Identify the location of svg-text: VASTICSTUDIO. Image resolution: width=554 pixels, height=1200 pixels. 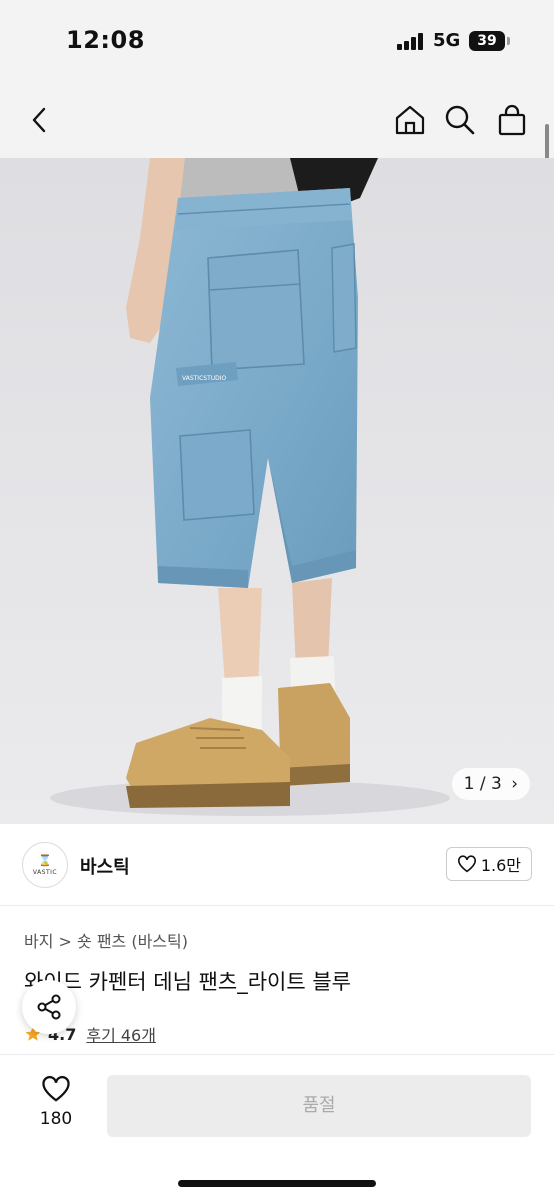
(204, 378).